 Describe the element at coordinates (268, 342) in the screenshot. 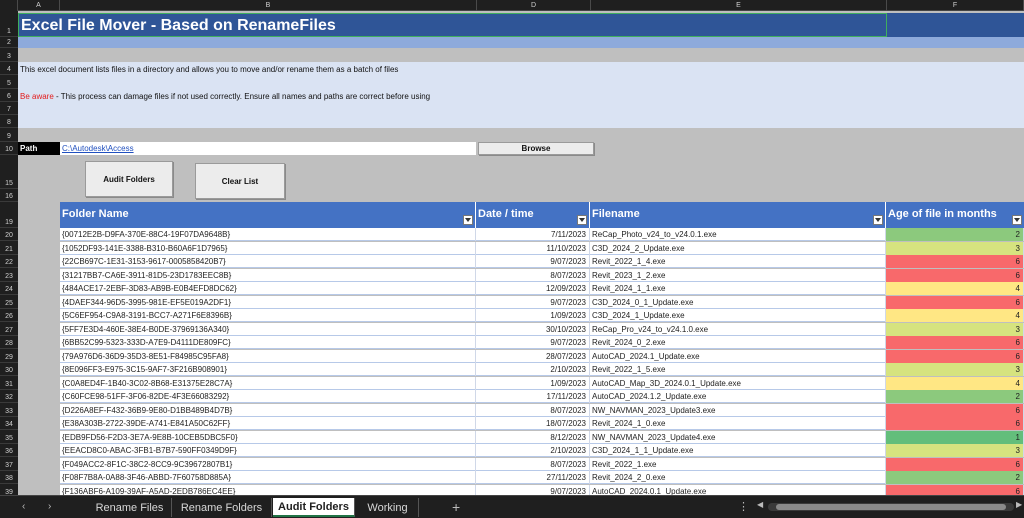

I see `folder-name-cell: {6BB52C99-5323-333D-A7E9-D4111DE809FC}` at that location.